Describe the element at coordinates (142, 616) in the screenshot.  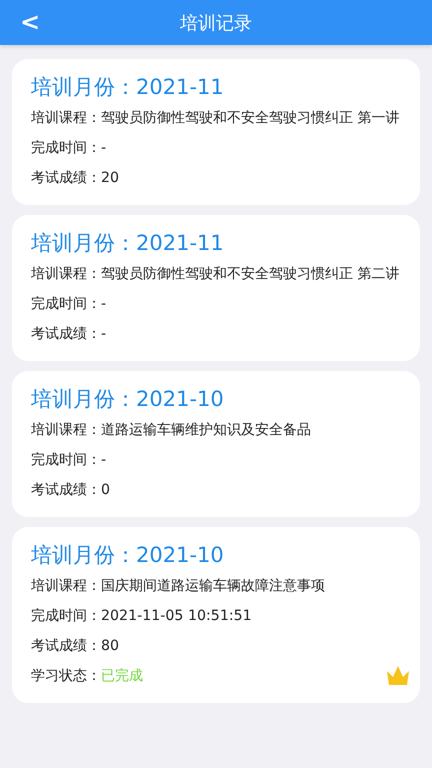
I see `field-row-text: 完成时间：2021-11-05 10:51:51` at that location.